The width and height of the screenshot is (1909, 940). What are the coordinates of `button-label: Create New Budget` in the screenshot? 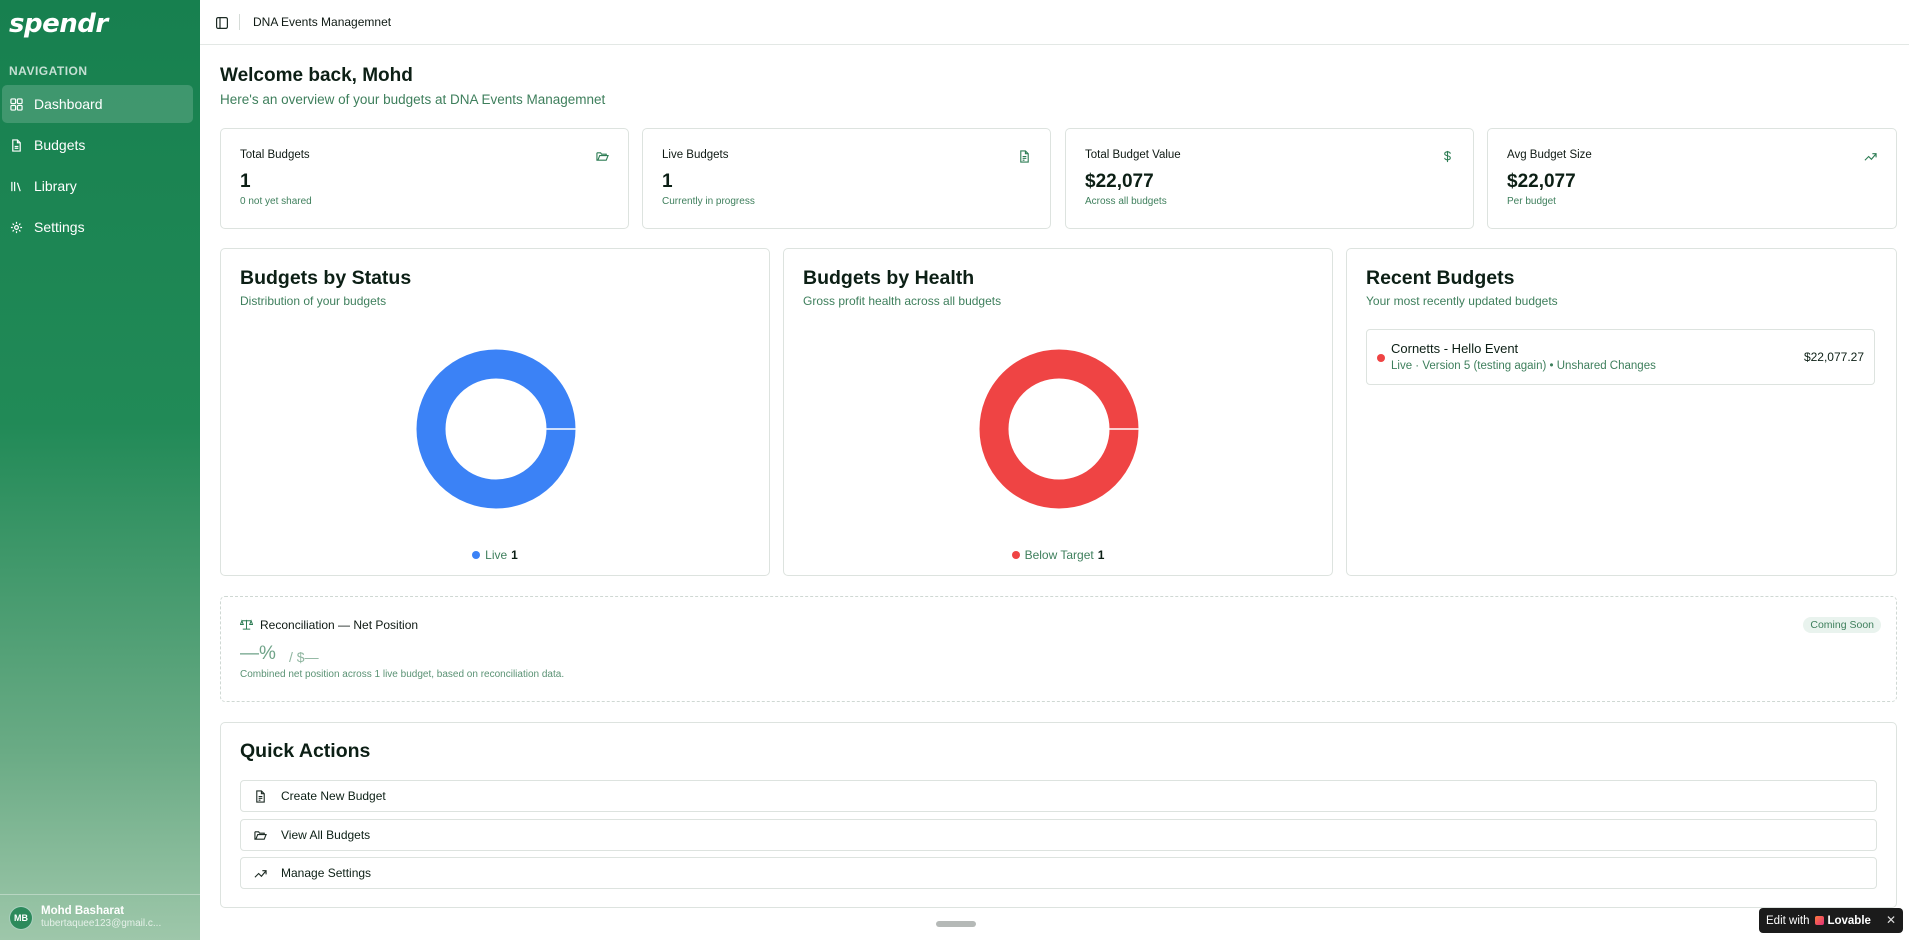 It's located at (333, 796).